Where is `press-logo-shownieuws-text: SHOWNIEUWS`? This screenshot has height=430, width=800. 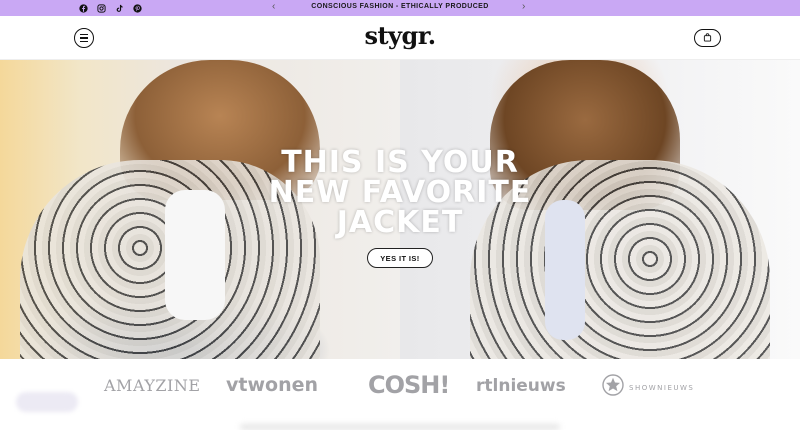
press-logo-shownieuws-text: SHOWNIEUWS is located at coordinates (662, 387).